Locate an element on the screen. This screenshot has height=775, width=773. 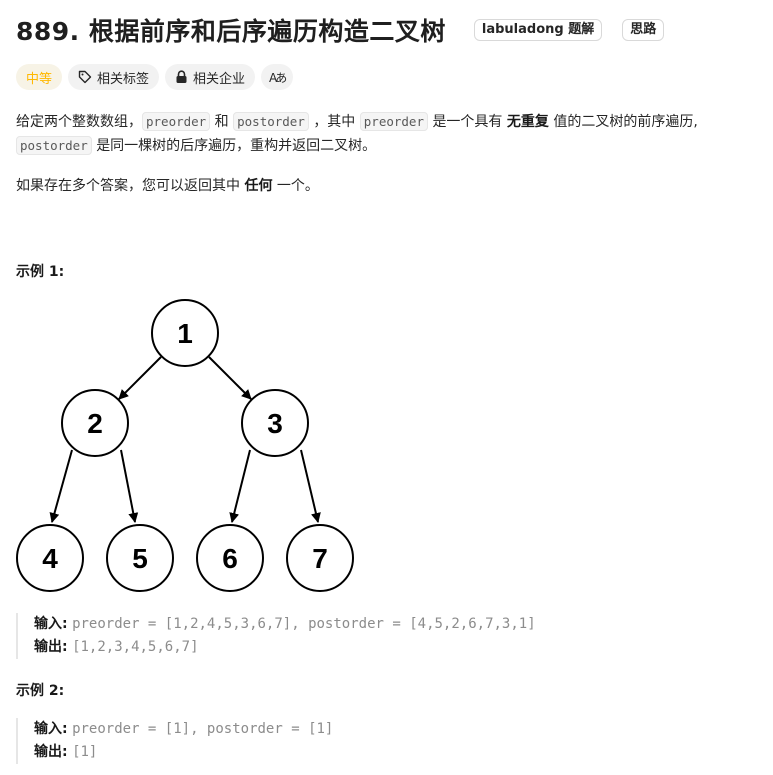
bold-any: 任何 is located at coordinates (258, 186).